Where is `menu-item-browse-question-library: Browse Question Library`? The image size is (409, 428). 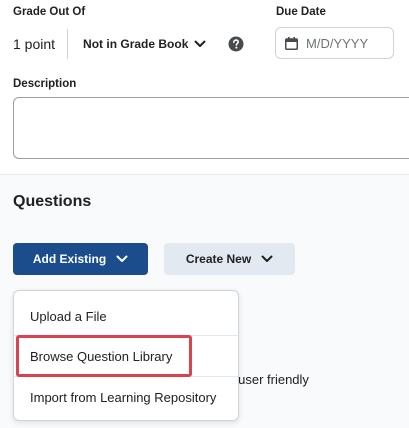 menu-item-browse-question-library: Browse Question Library is located at coordinates (126, 356).